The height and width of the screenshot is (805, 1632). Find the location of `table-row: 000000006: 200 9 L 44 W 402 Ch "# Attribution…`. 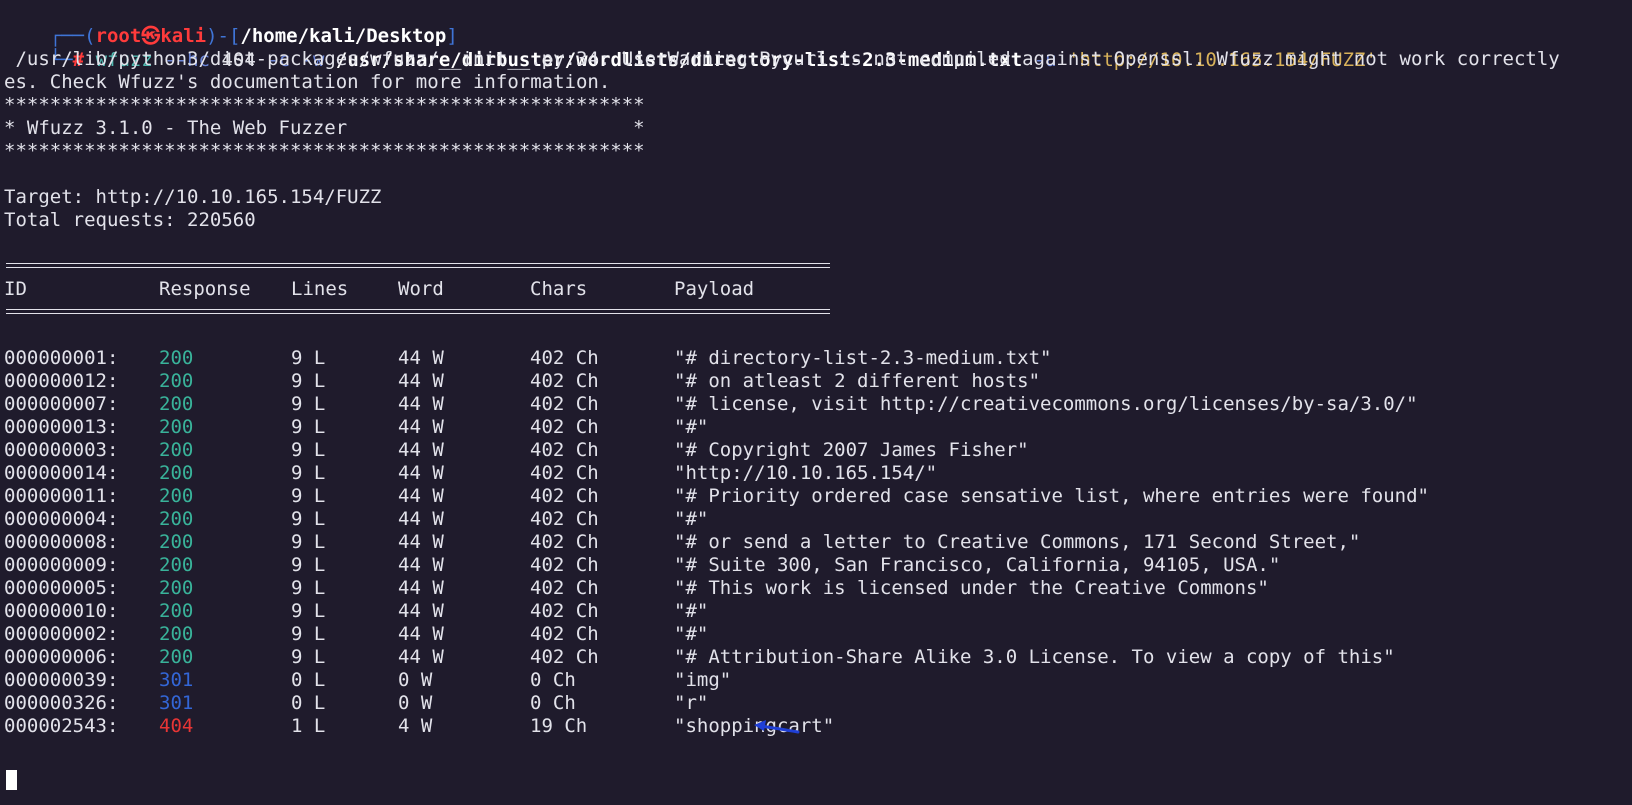

table-row: 000000006: 200 9 L 44 W 402 Ch "# Attribution… is located at coordinates (804, 657).